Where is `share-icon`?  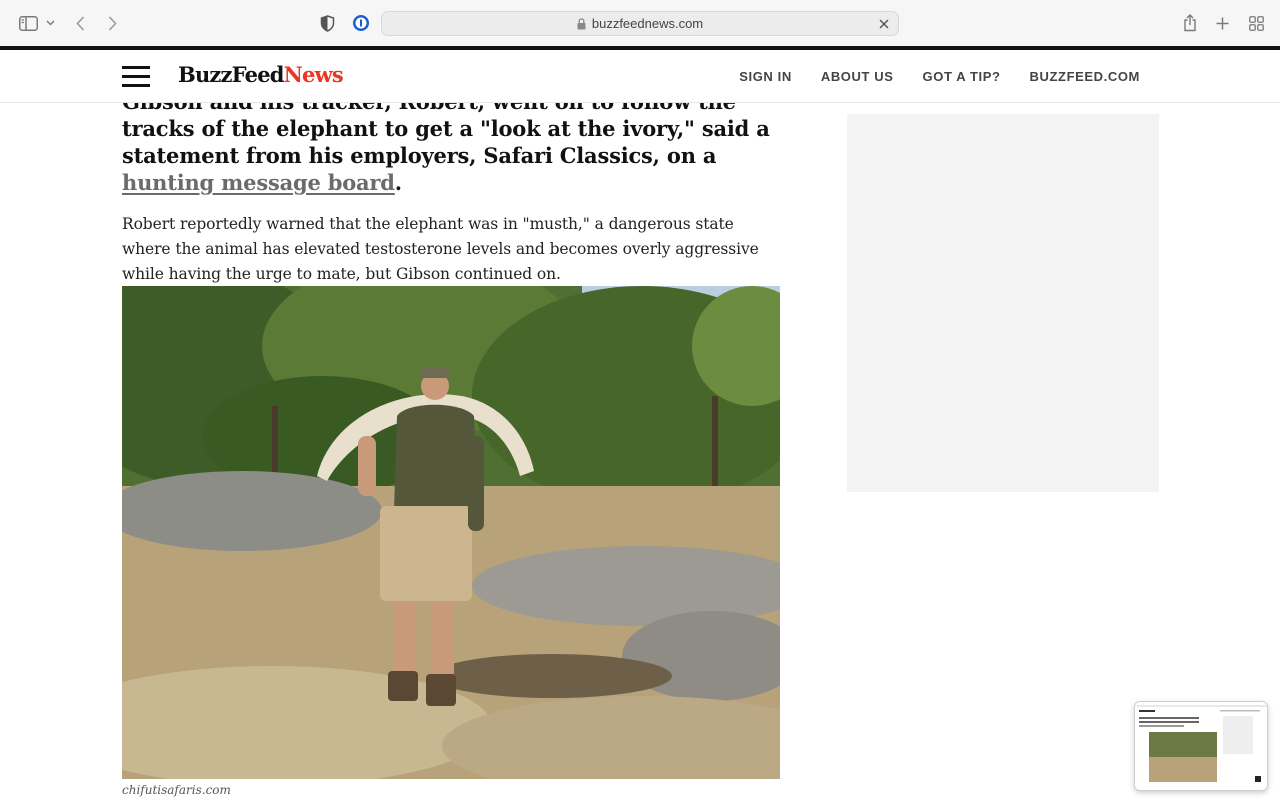 share-icon is located at coordinates (1190, 23).